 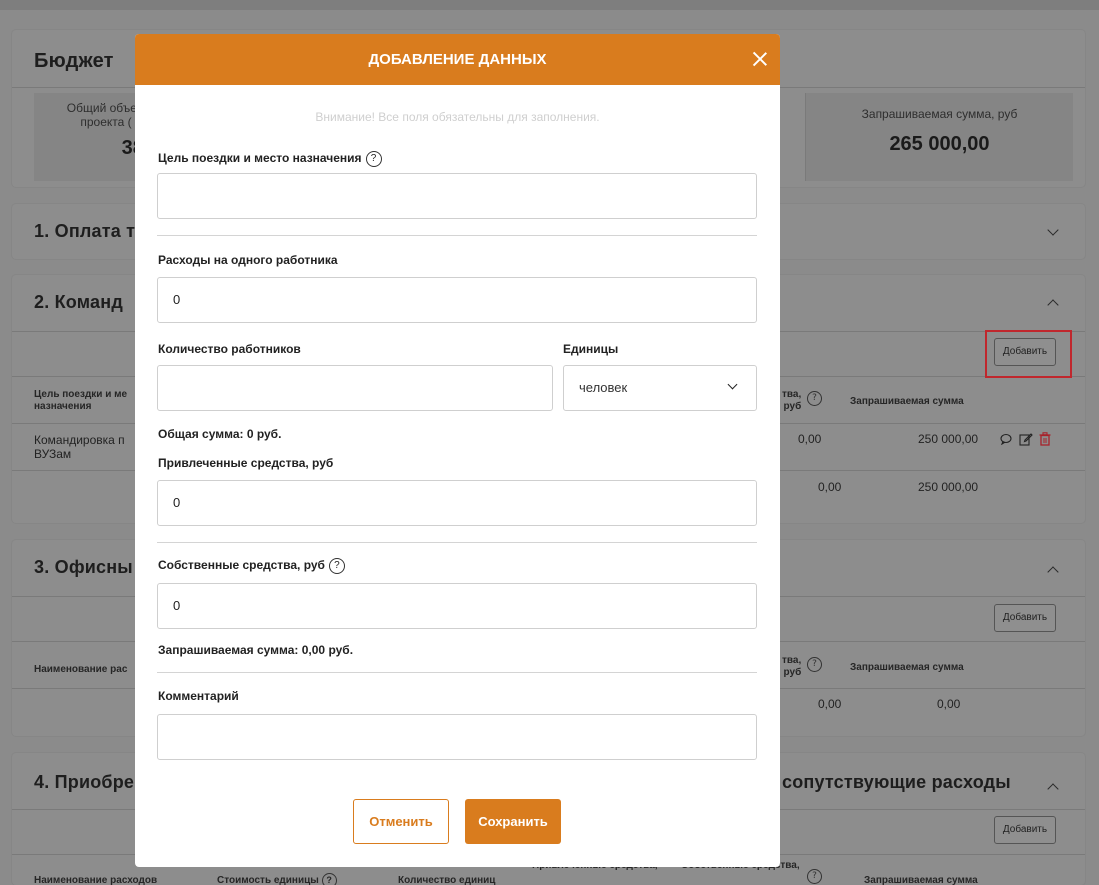 What do you see at coordinates (1006, 439) in the screenshot?
I see `comment-icon` at bounding box center [1006, 439].